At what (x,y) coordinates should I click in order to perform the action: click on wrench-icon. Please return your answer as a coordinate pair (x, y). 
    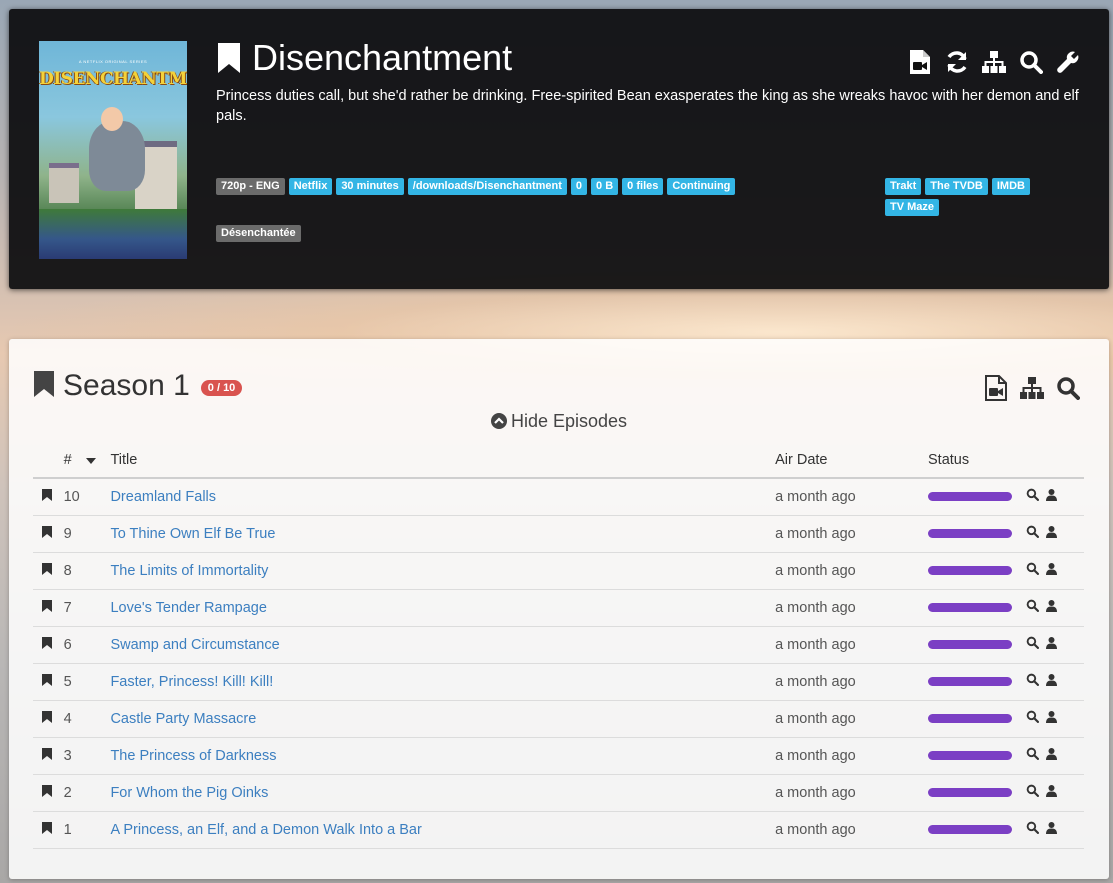
    Looking at the image, I should click on (1068, 62).